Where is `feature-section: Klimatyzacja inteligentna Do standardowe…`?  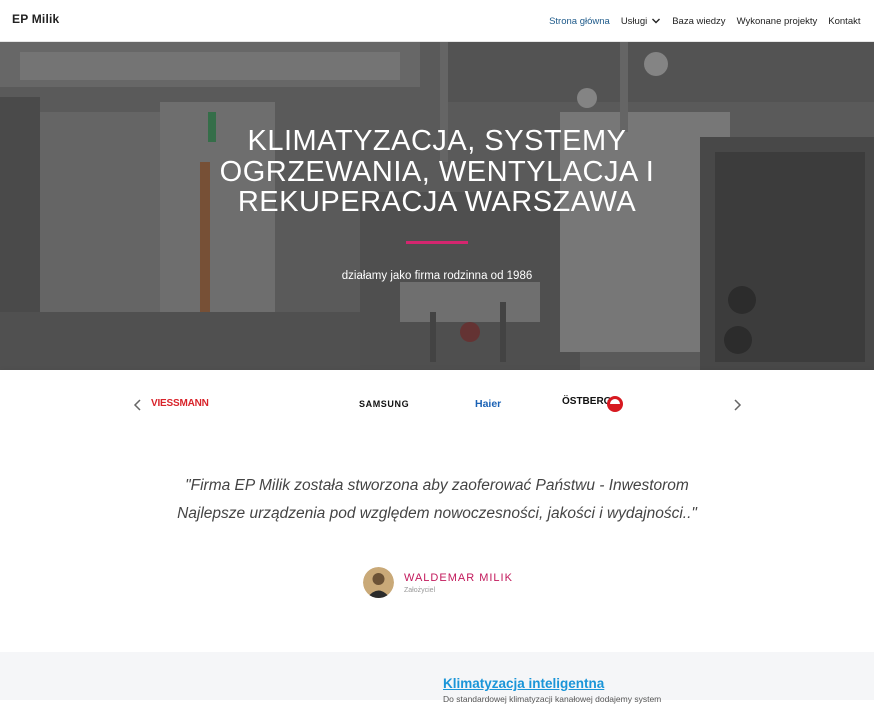
feature-section: Klimatyzacja inteligentna Do standardowe… is located at coordinates (437, 678).